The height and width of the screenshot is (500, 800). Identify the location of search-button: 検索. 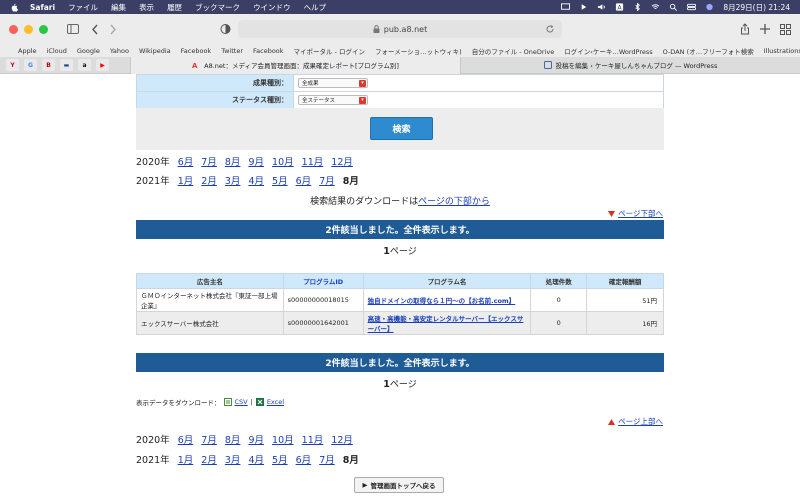
(401, 128).